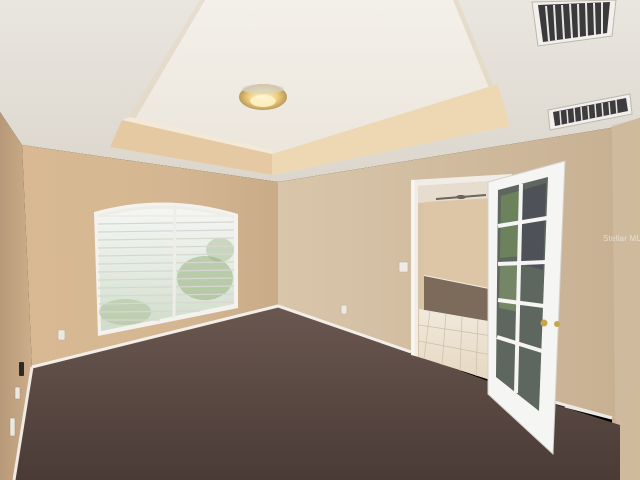  Describe the element at coordinates (403, 267) in the screenshot. I see `light-switch` at that location.